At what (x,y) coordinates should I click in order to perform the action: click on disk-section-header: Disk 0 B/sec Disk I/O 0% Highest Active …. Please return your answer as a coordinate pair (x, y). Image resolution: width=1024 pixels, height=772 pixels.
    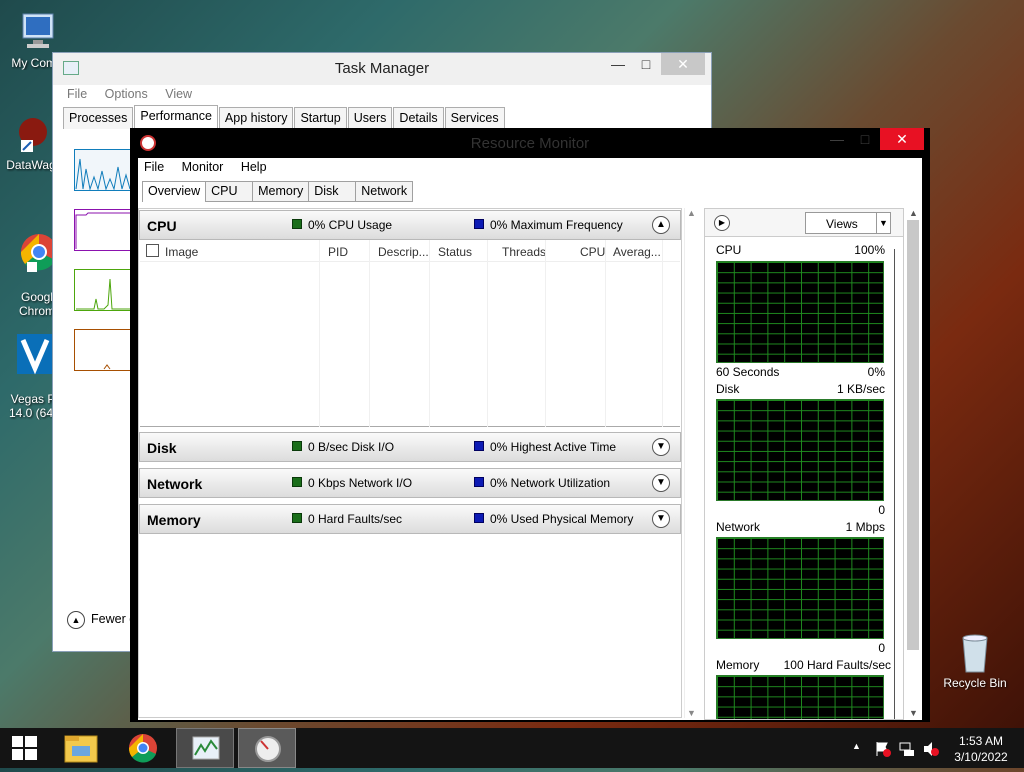
    Looking at the image, I should click on (410, 447).